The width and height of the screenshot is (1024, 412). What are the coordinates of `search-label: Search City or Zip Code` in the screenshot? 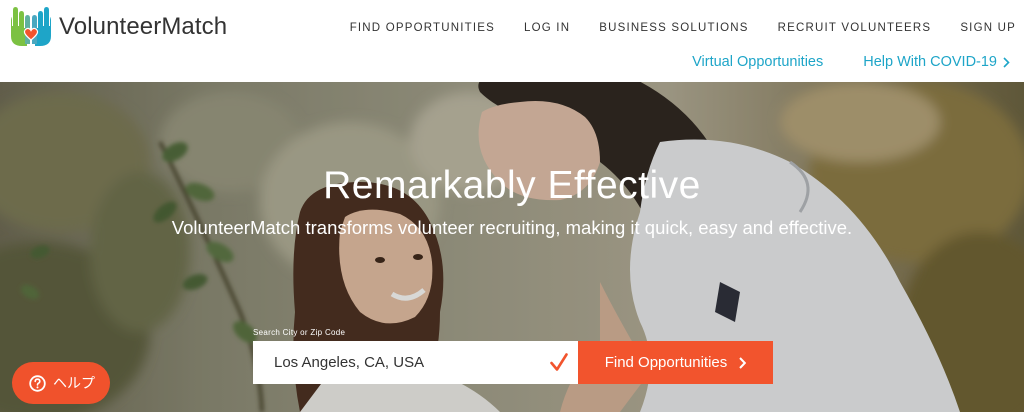 It's located at (299, 332).